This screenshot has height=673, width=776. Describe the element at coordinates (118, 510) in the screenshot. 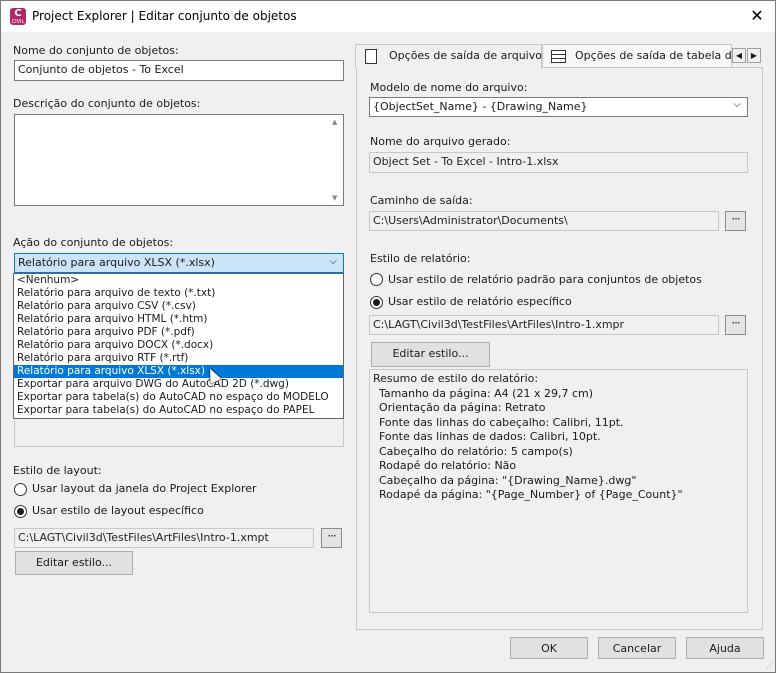

I see `layout-radio-specific-label: Usar estilo de layout específico` at that location.